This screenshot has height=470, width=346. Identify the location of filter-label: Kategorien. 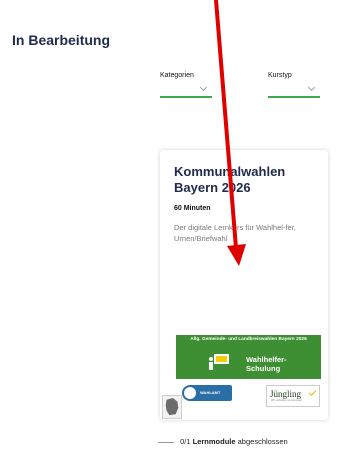
(177, 75).